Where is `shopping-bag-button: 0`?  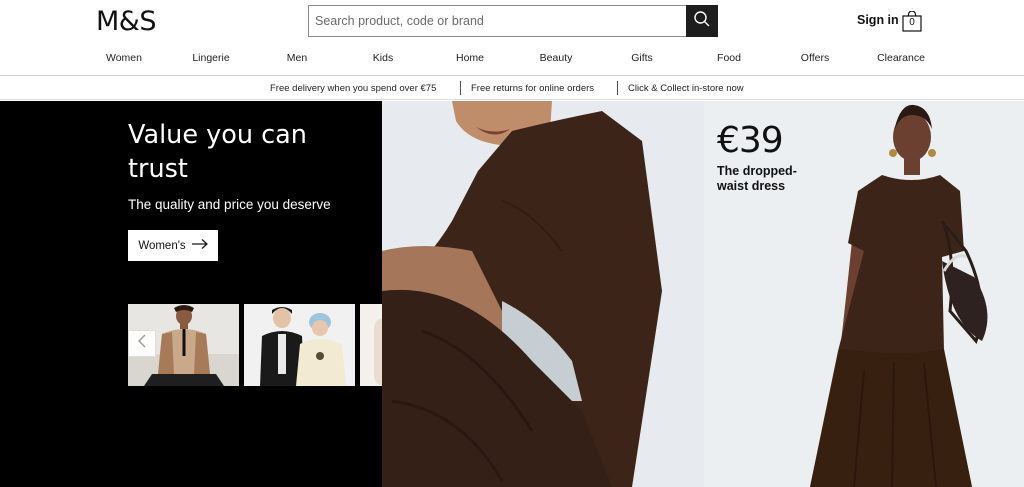 shopping-bag-button: 0 is located at coordinates (912, 21).